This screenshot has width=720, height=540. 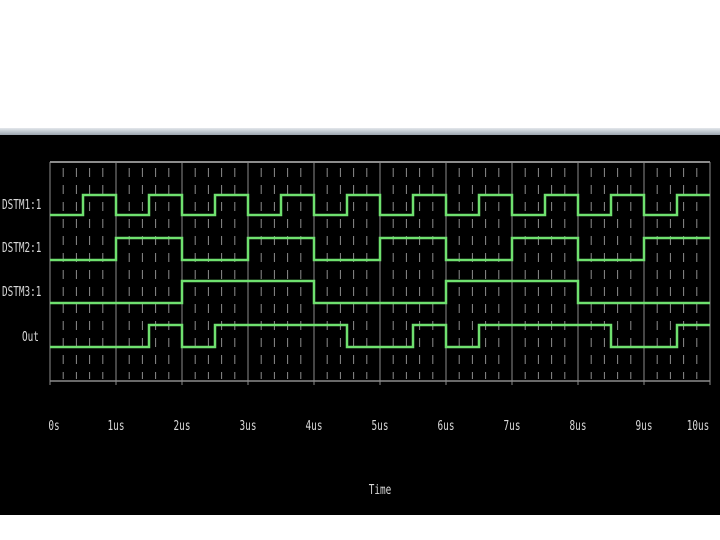 What do you see at coordinates (360, 131) in the screenshot?
I see `window-border` at bounding box center [360, 131].